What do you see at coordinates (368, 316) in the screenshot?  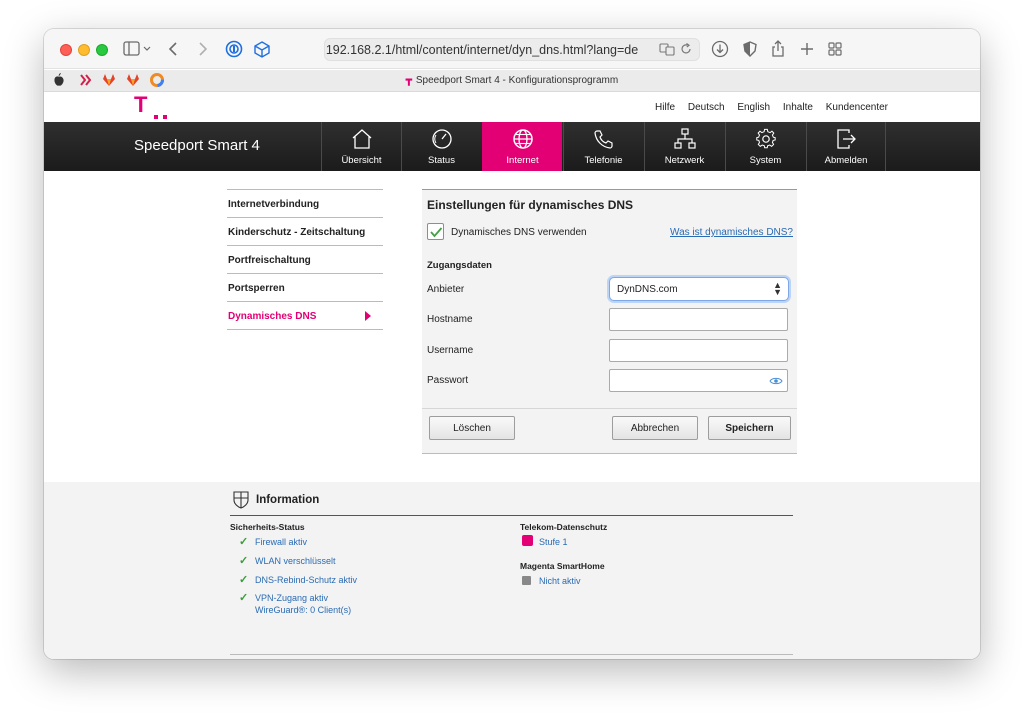 I see `active-arrow-icon` at bounding box center [368, 316].